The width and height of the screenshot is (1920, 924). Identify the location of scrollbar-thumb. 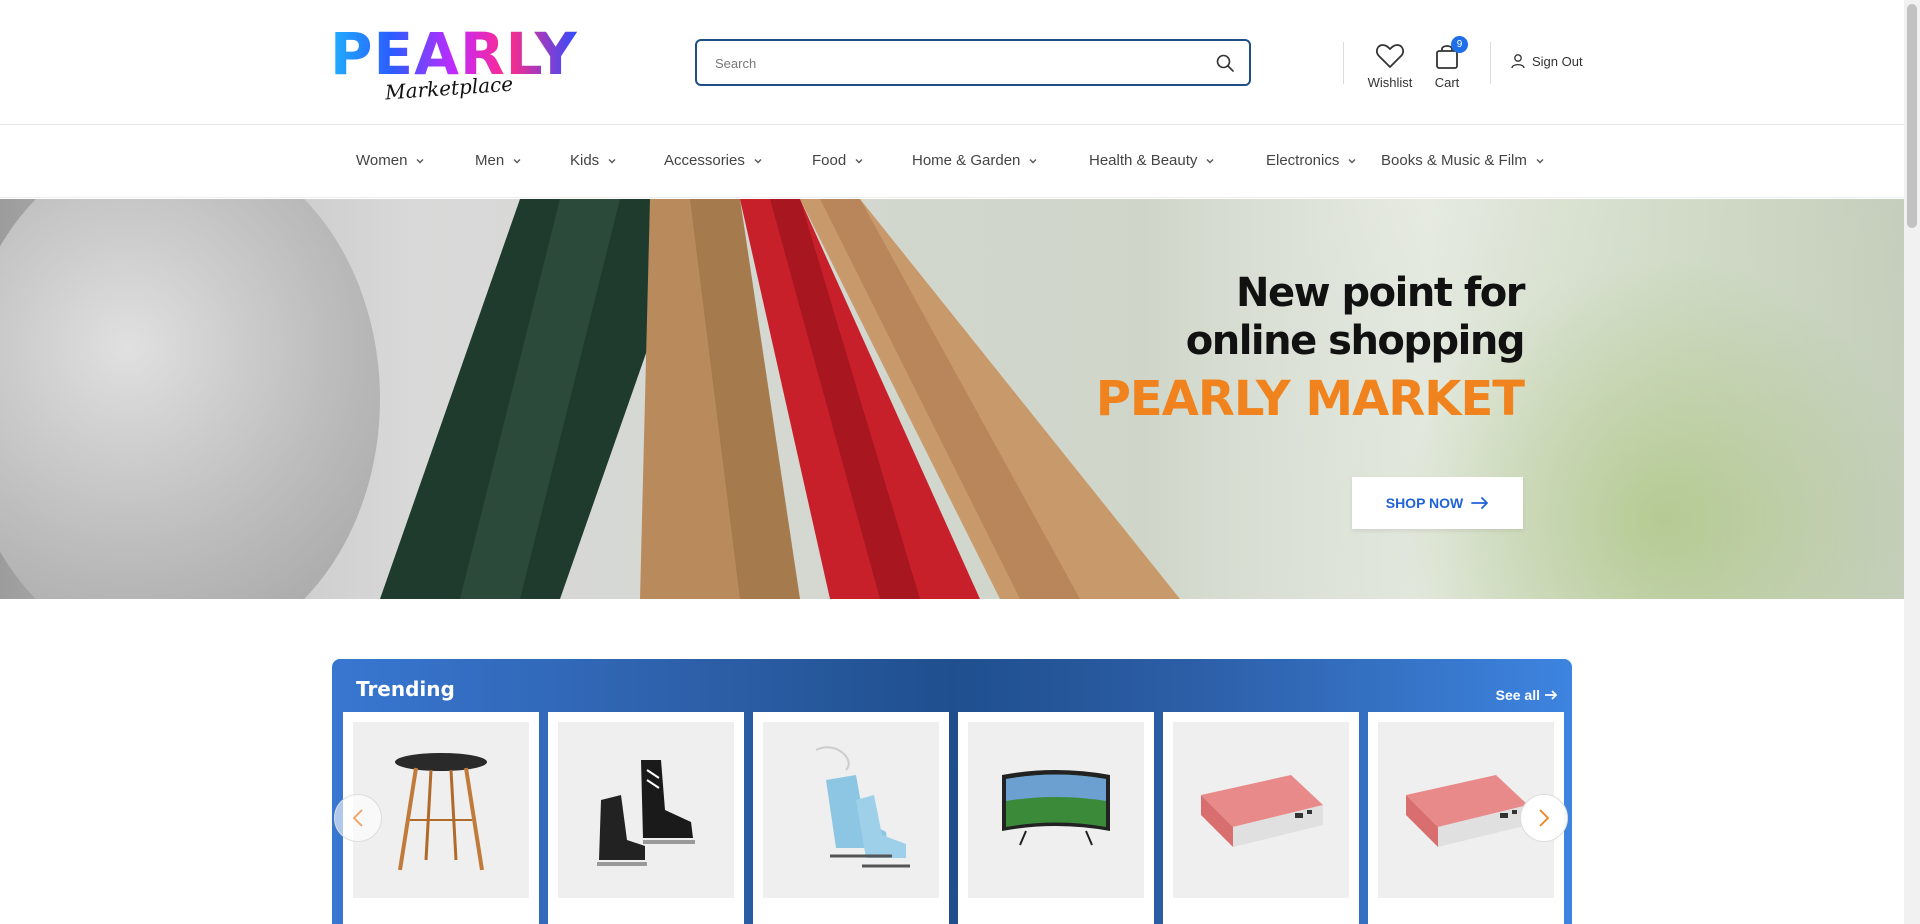
(1912, 116).